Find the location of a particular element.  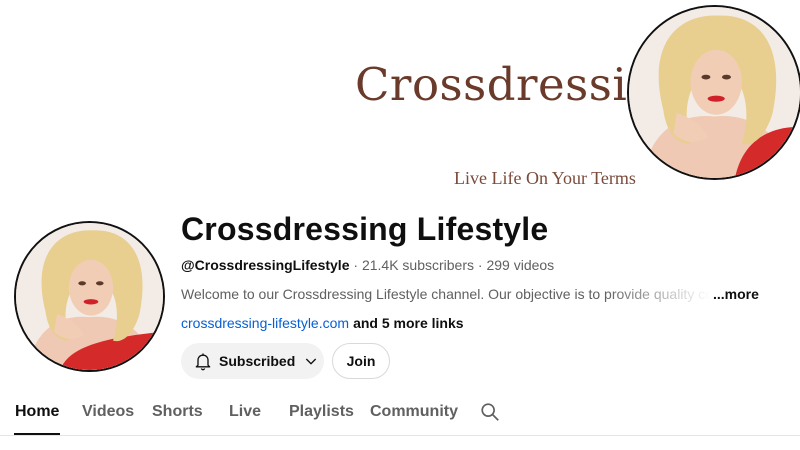

subscribed-button: Subscribed is located at coordinates (252, 361).